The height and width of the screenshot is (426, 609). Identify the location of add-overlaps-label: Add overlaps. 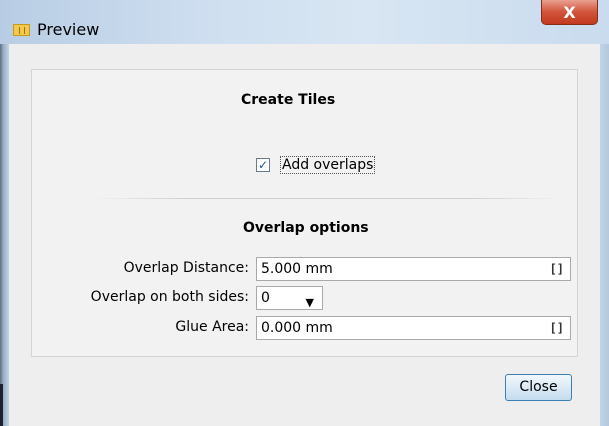
(328, 165).